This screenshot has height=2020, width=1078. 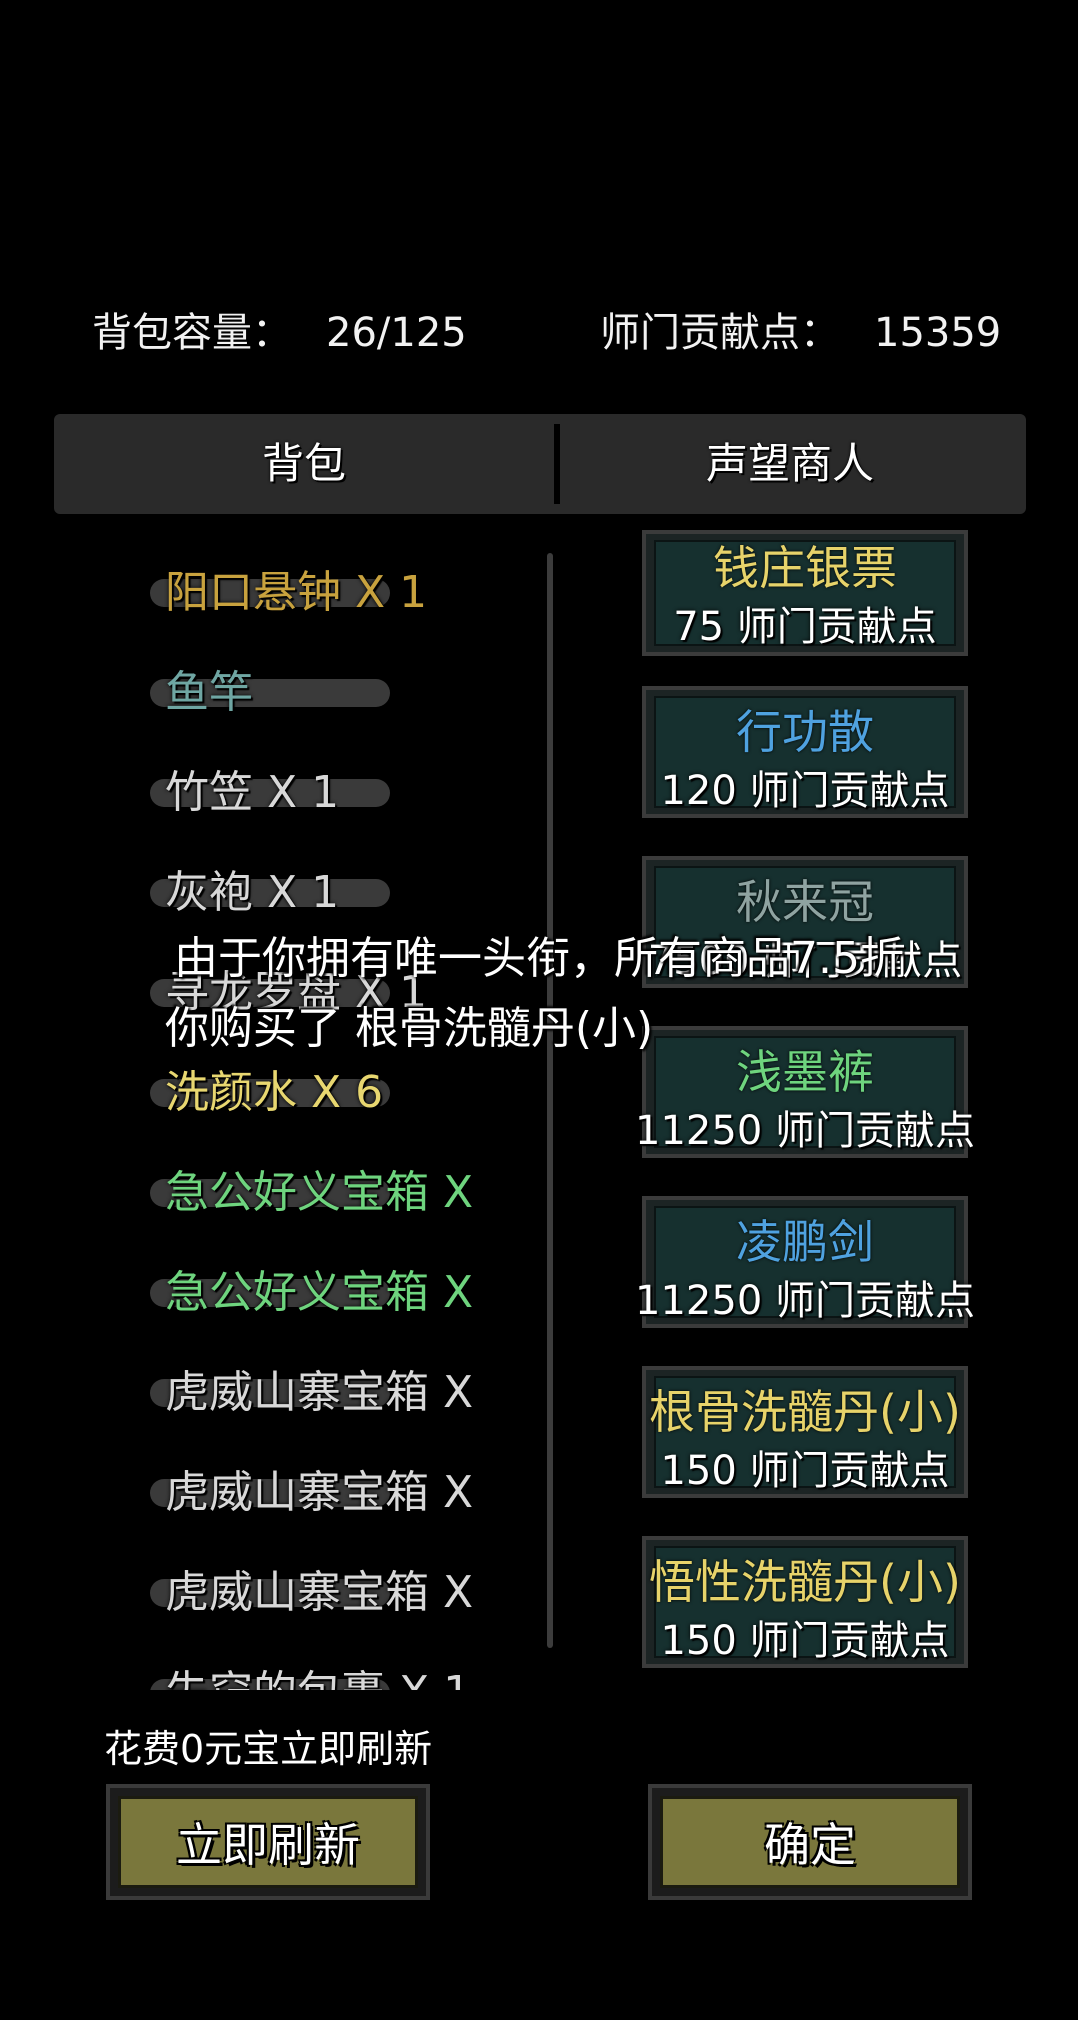 What do you see at coordinates (304, 464) in the screenshot?
I see `tab-bag: 背包` at bounding box center [304, 464].